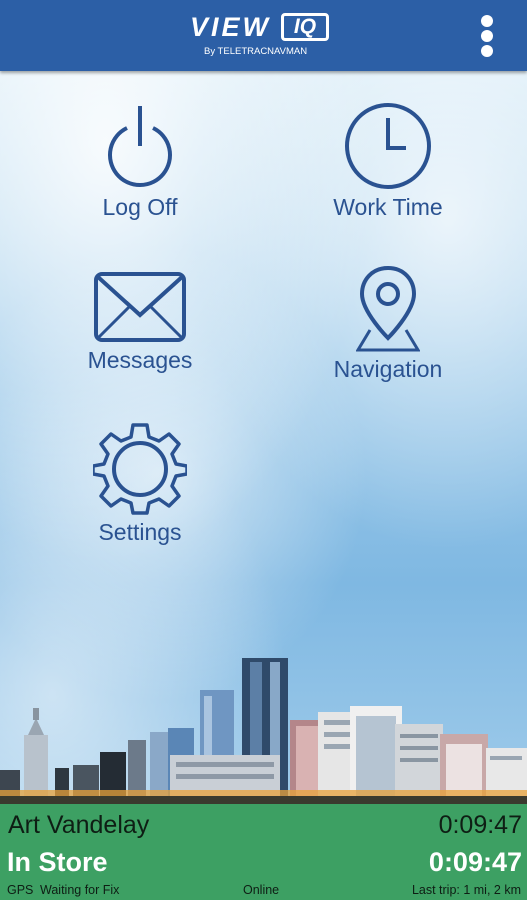 The width and height of the screenshot is (527, 900). Describe the element at coordinates (261, 890) in the screenshot. I see `connection-status: Online` at that location.